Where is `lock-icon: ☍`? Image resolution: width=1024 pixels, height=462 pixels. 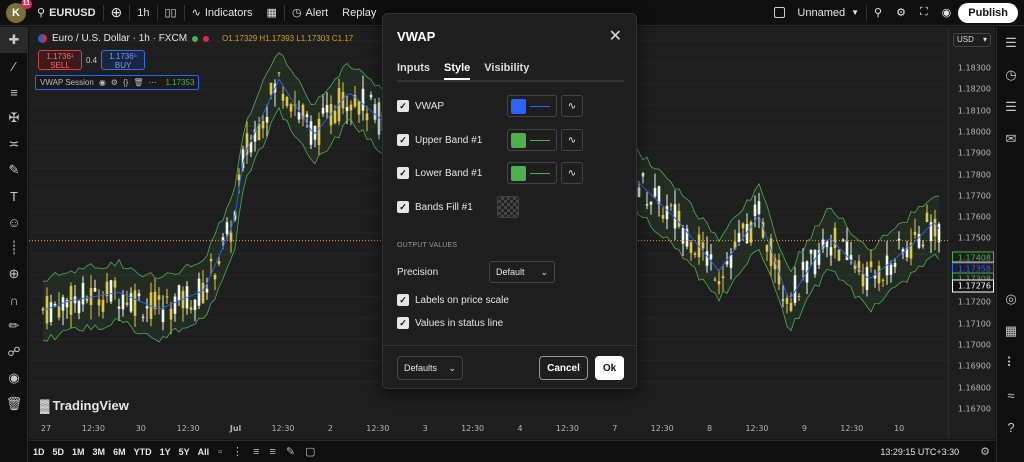 lock-icon: ☍ is located at coordinates (14, 352).